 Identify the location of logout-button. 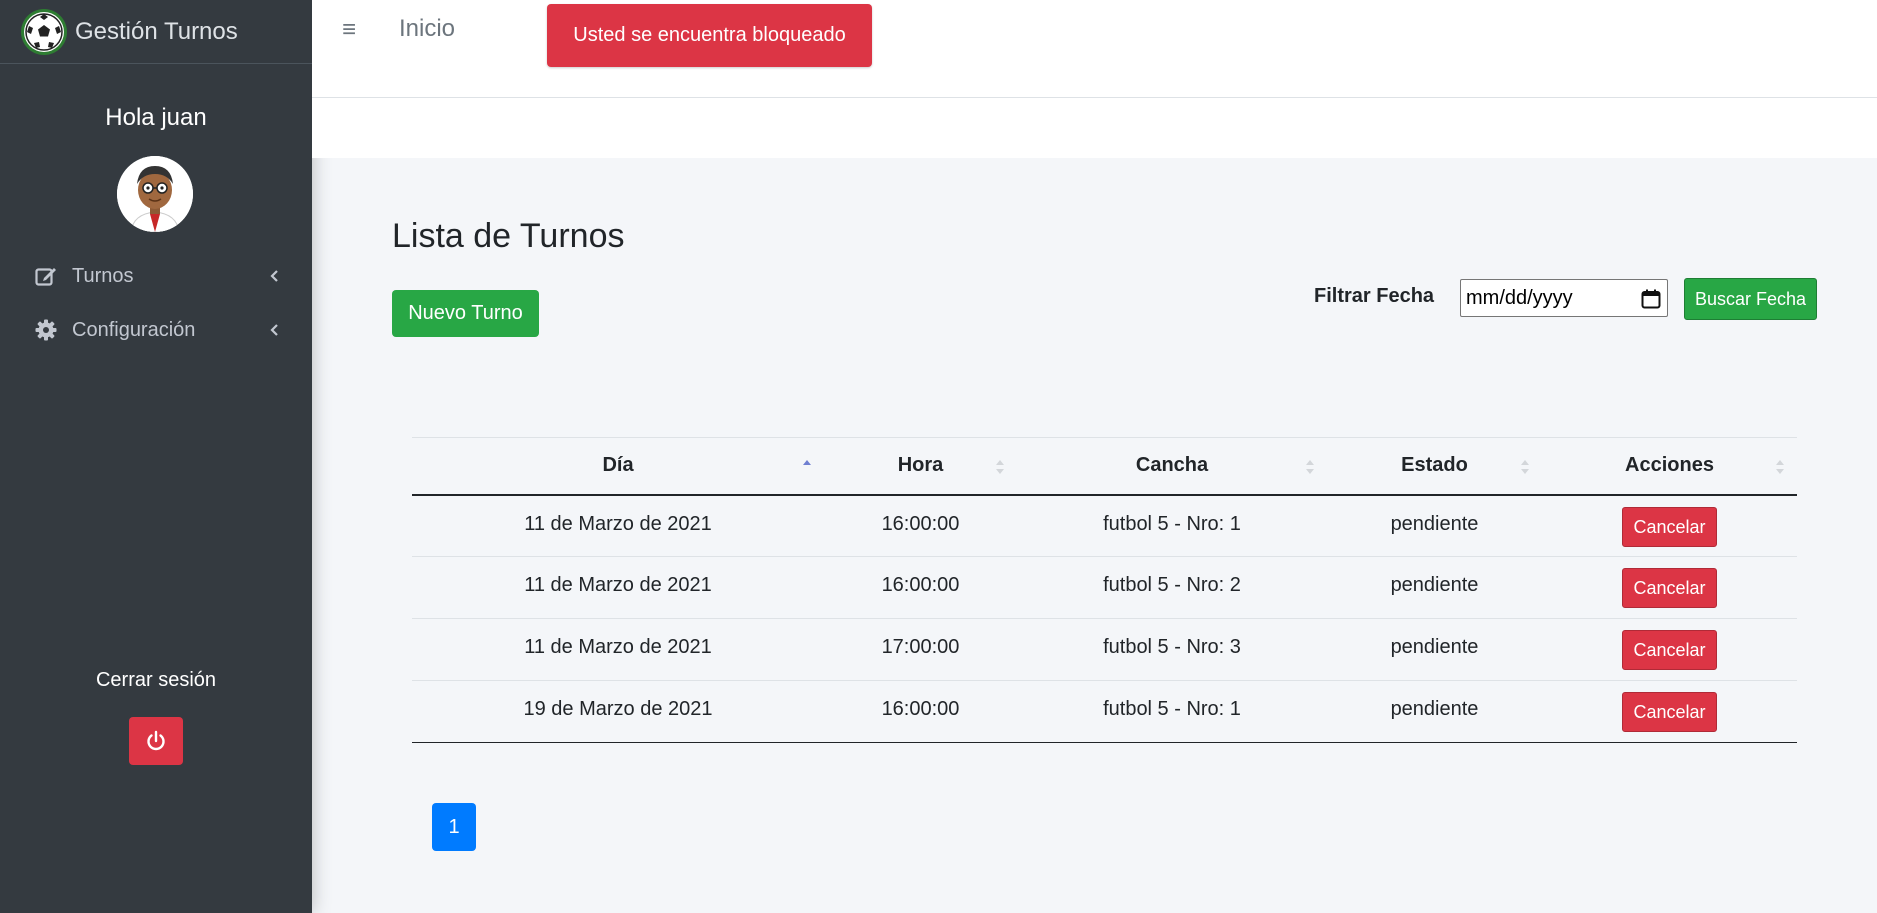
(156, 741).